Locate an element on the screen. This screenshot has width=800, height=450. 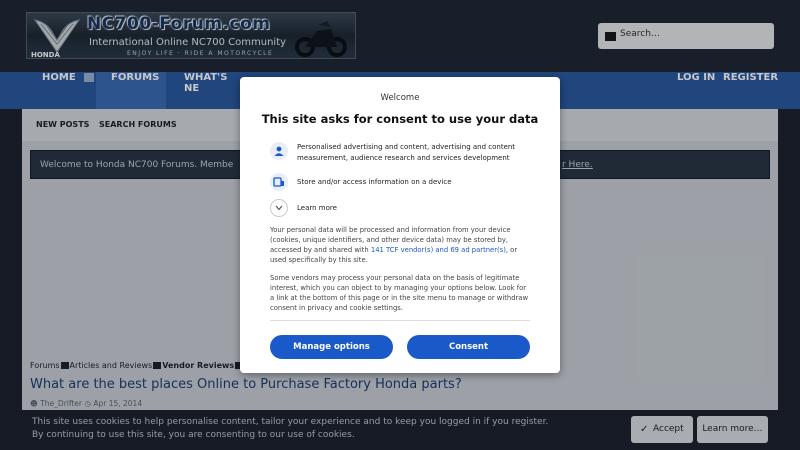
consent-welcome: Welcome is located at coordinates (400, 98).